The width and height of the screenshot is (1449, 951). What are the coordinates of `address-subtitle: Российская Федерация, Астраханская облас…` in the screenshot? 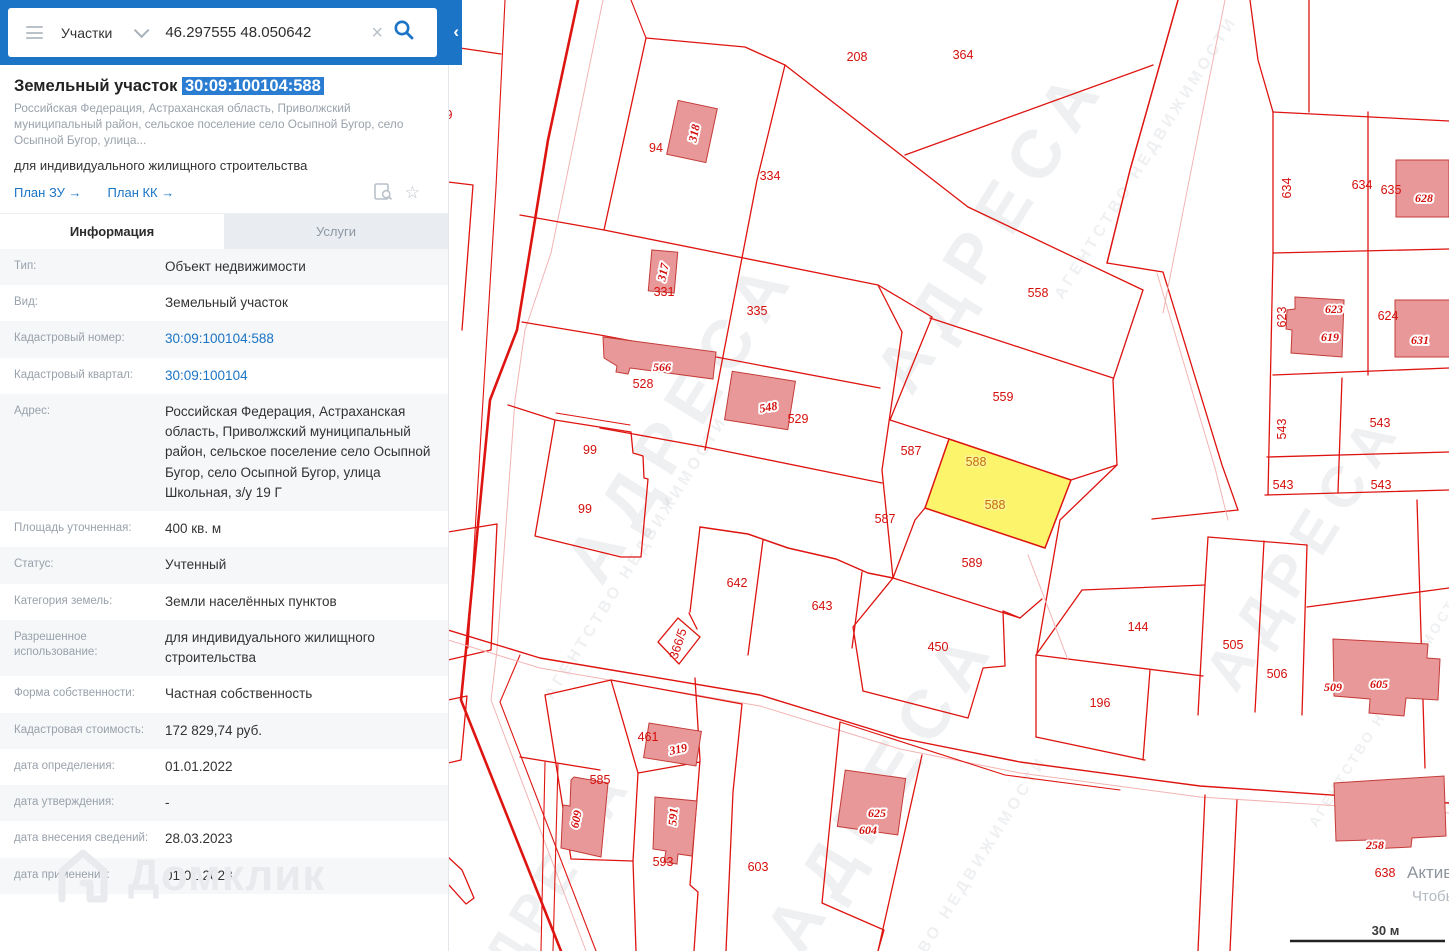 It's located at (209, 124).